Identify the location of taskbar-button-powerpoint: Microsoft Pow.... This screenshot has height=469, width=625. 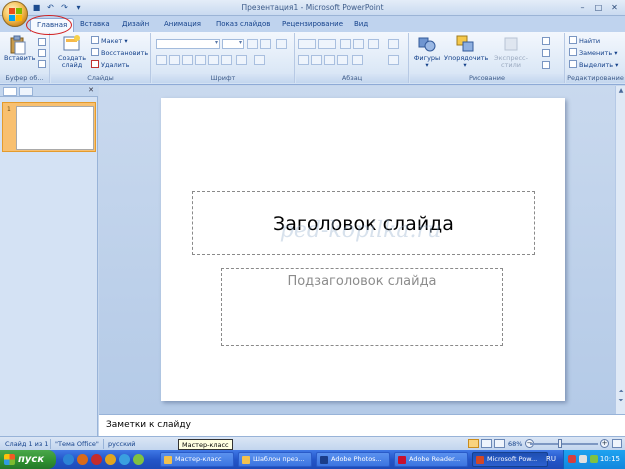
(510, 459).